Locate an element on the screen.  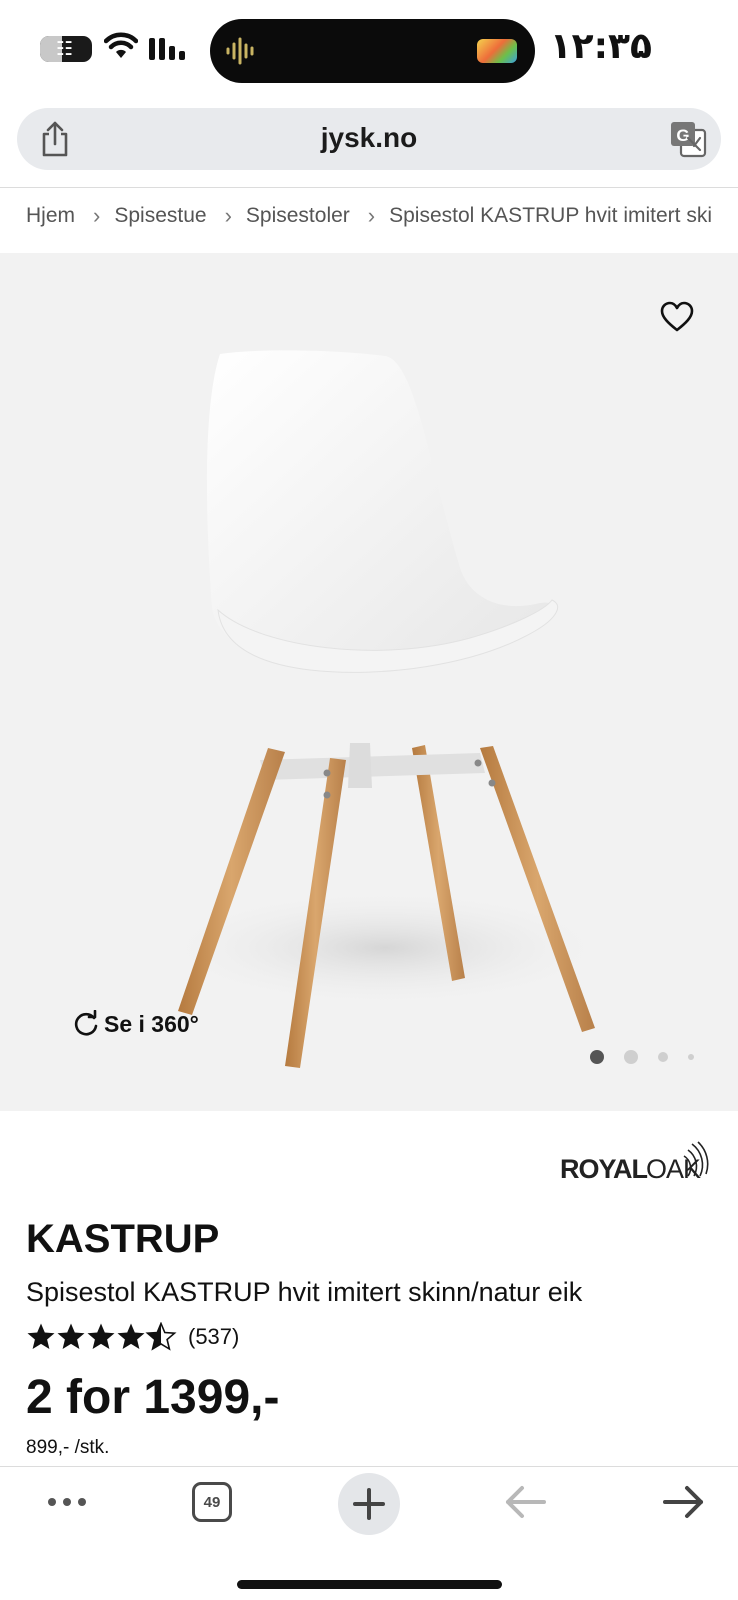
tab-count: 49 is located at coordinates (212, 1502).